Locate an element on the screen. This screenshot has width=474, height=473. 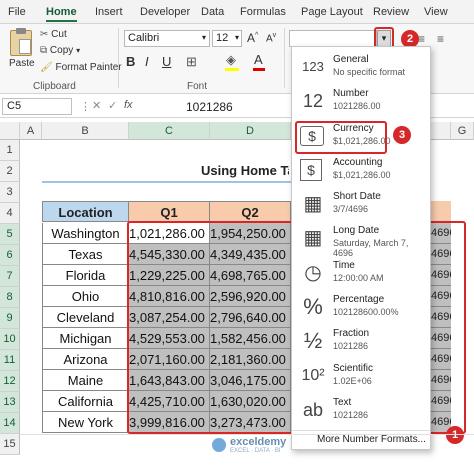
cell-location: Ohio is located at coordinates (85, 296).